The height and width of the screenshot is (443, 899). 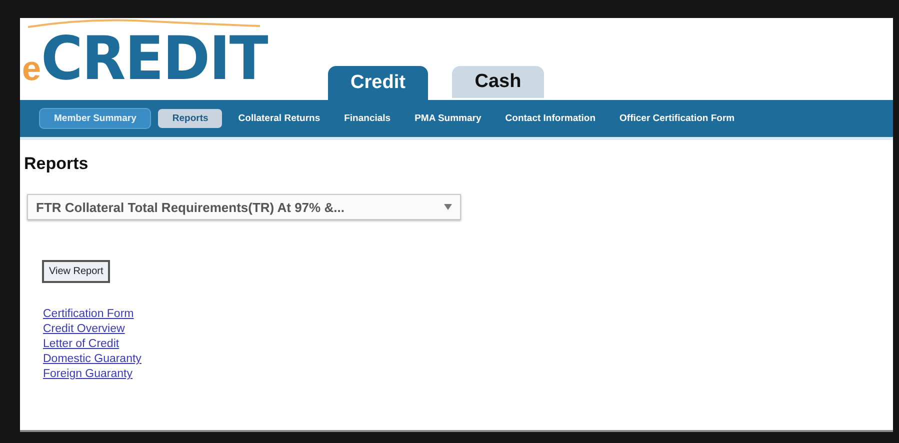 I want to click on nav-item: PMA Summary, so click(x=448, y=118).